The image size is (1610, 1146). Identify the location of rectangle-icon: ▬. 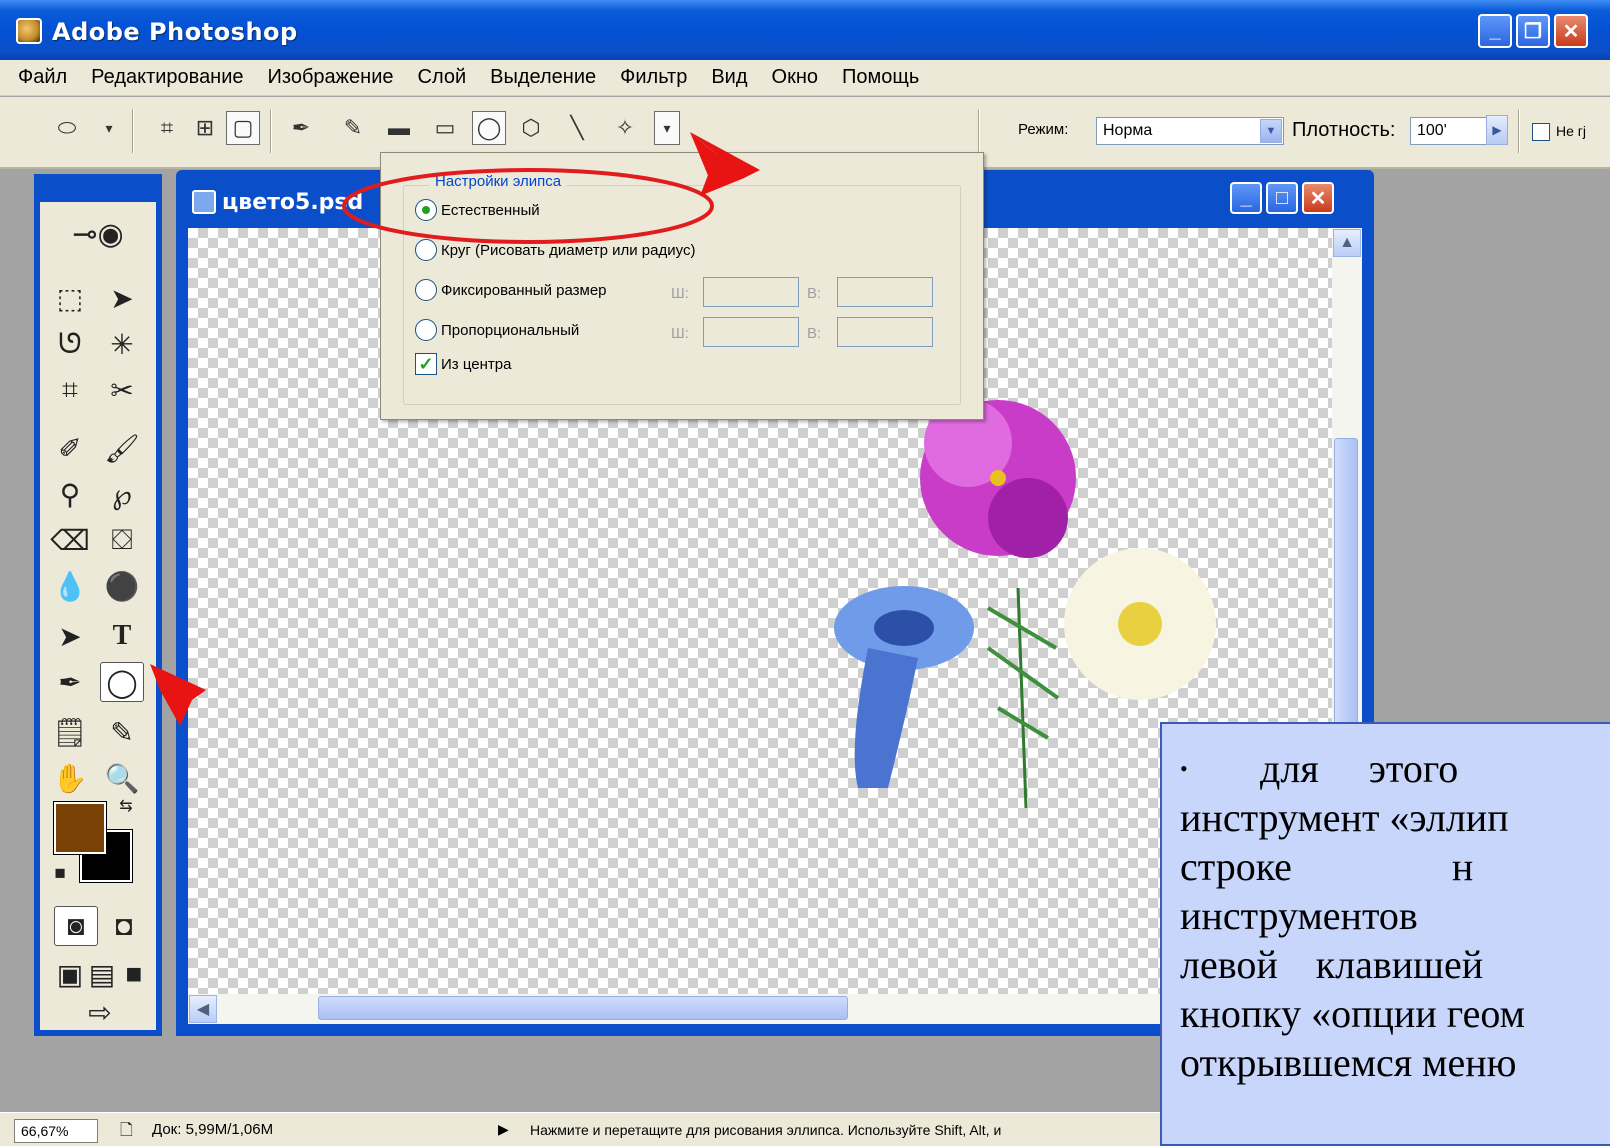
(399, 128).